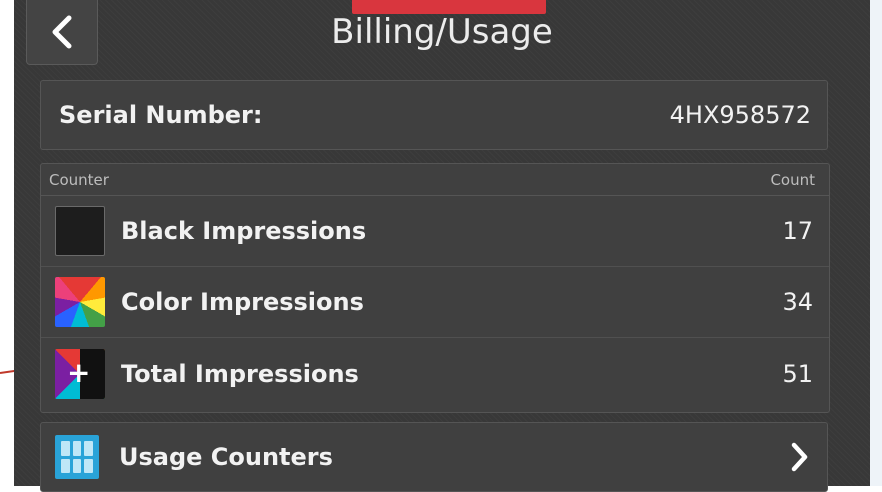 The width and height of the screenshot is (882, 492). What do you see at coordinates (434, 115) in the screenshot?
I see `serial-number-panel: Serial Number: 4HX958572` at bounding box center [434, 115].